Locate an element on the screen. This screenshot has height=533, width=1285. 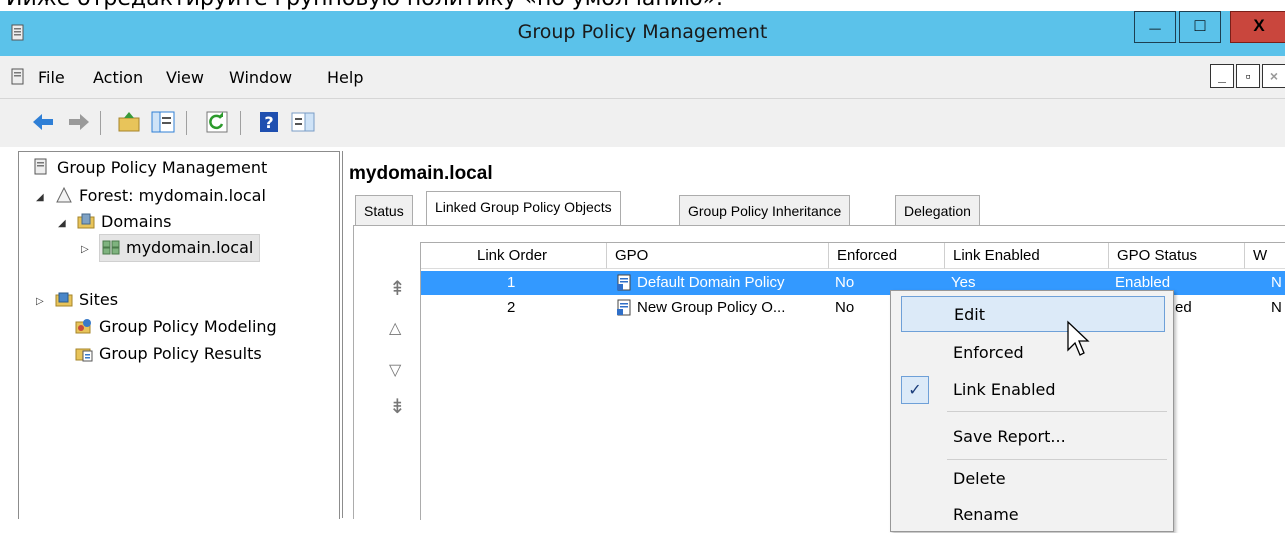
show-hide-tree-icon is located at coordinates (163, 122).